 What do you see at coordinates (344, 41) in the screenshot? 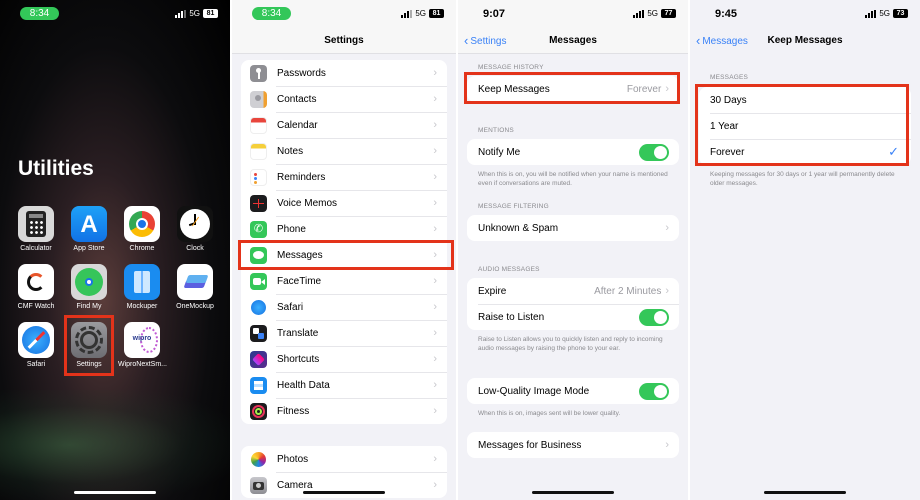
I see `nav-bar: Settings` at bounding box center [344, 41].